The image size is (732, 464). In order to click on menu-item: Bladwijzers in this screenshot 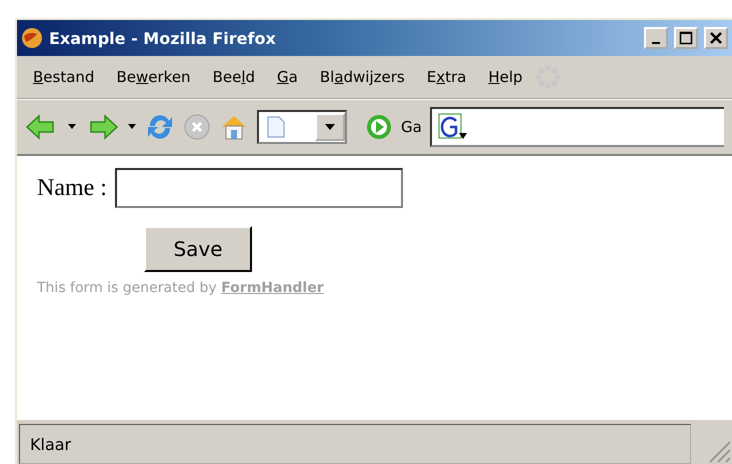, I will do `click(363, 77)`.